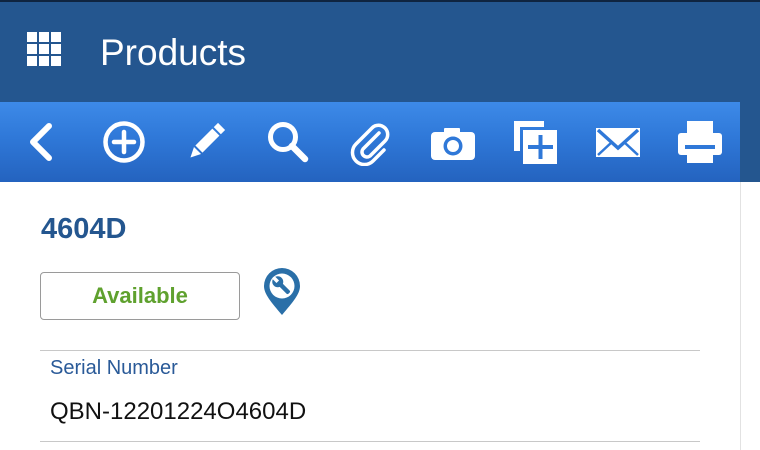  I want to click on back-button, so click(43, 142).